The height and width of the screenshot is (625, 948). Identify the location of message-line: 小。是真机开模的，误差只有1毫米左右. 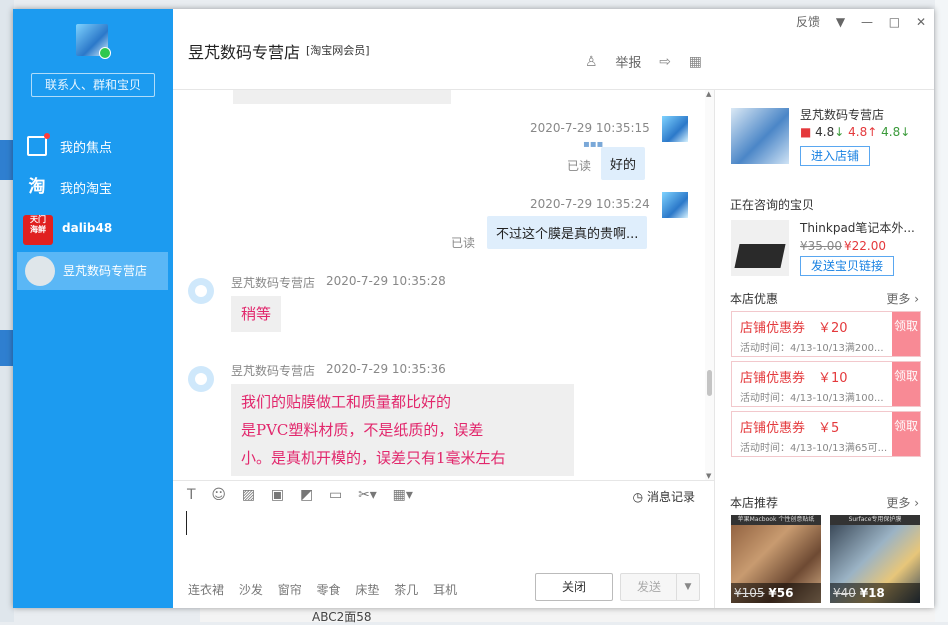
(373, 458).